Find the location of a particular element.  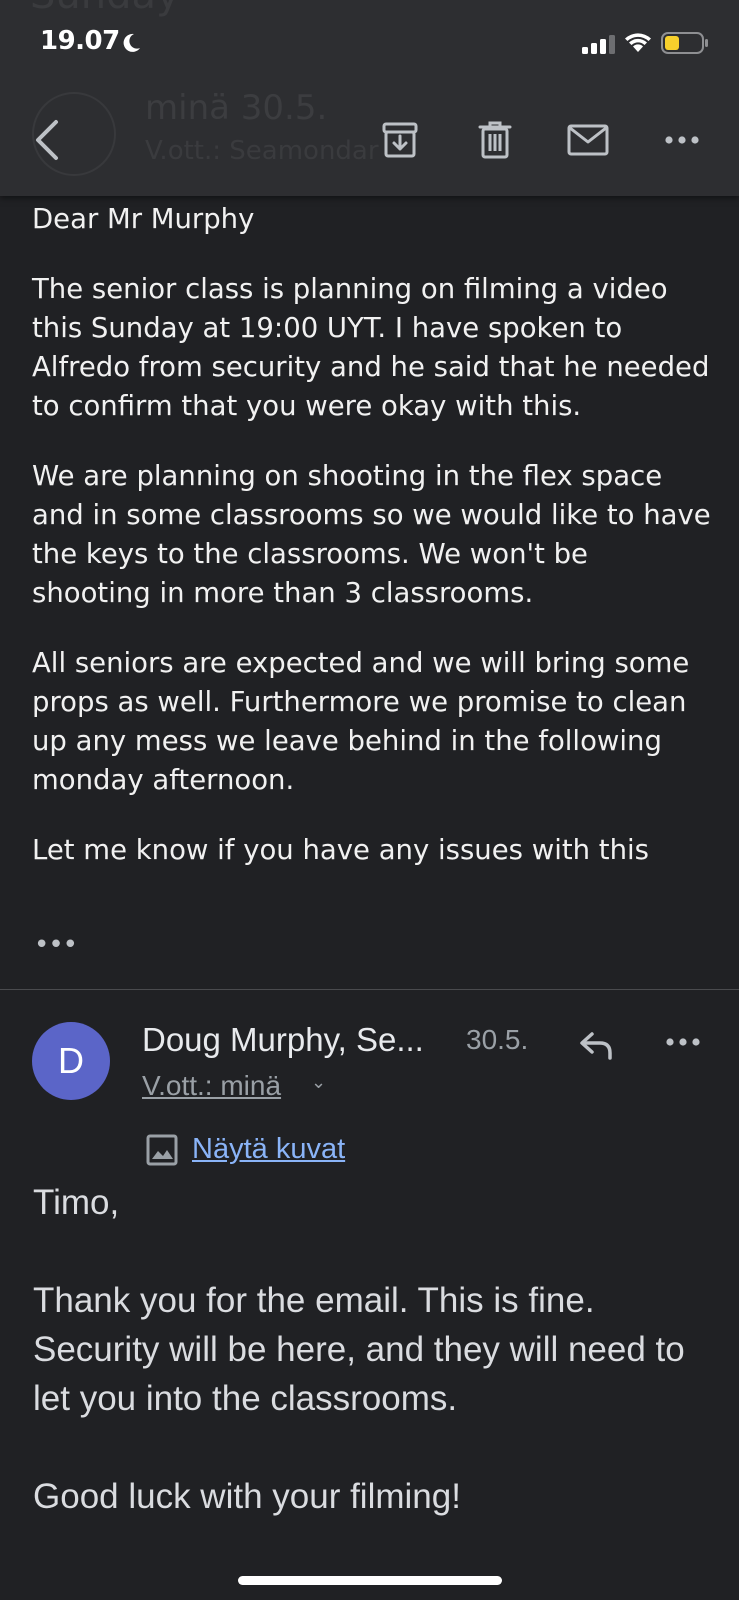

image-icon is located at coordinates (162, 1149).